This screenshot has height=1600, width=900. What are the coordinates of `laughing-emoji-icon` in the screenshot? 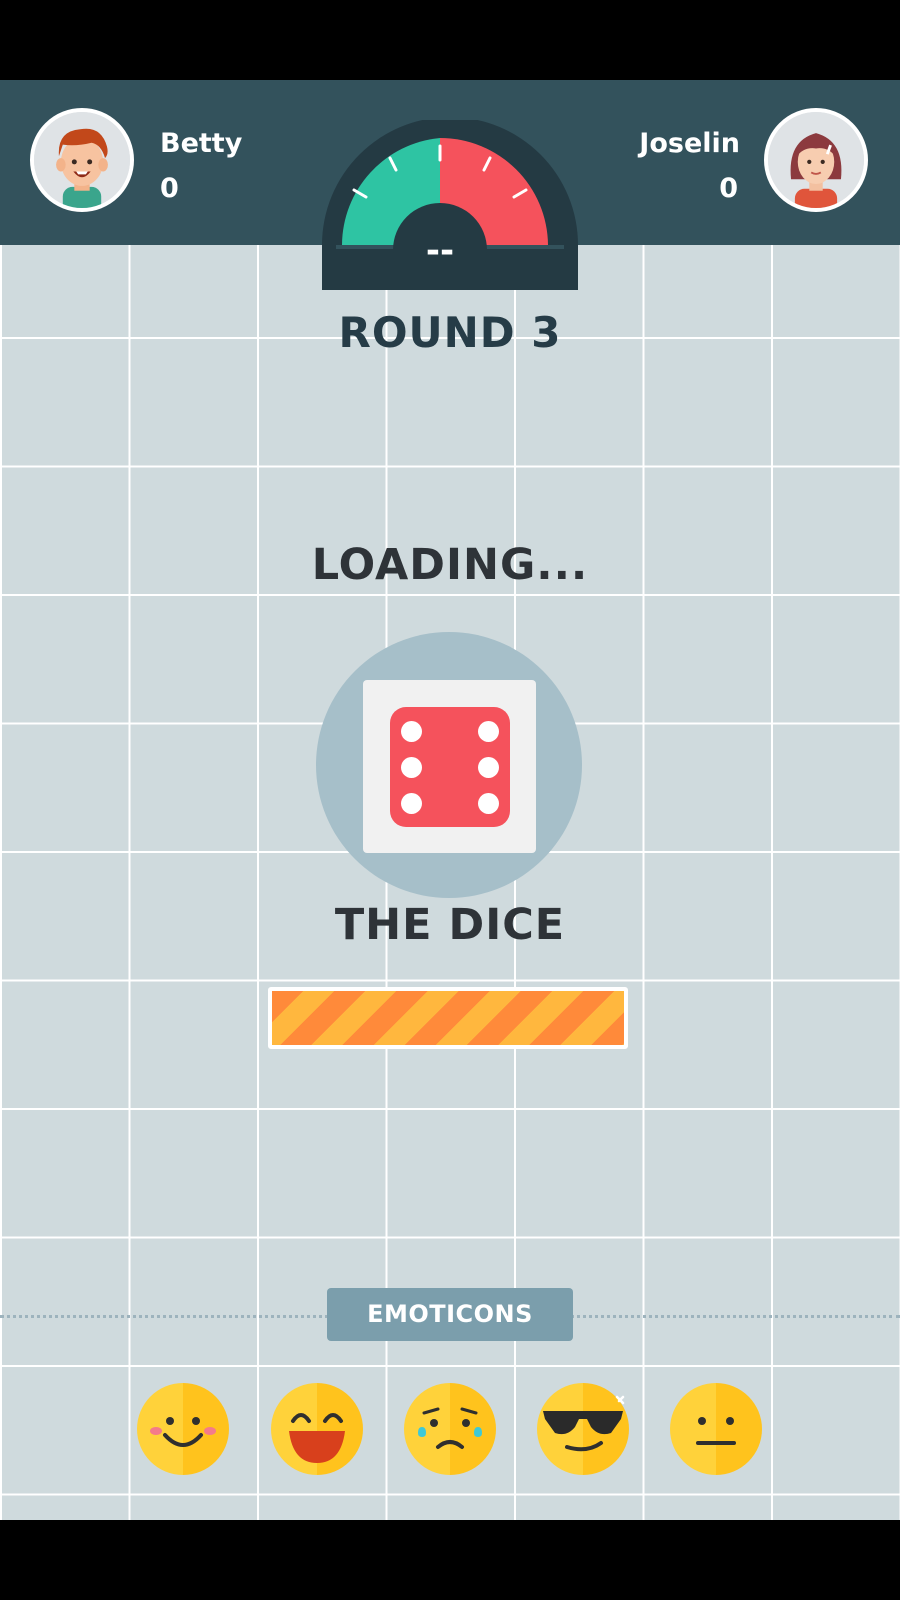 It's located at (317, 1429).